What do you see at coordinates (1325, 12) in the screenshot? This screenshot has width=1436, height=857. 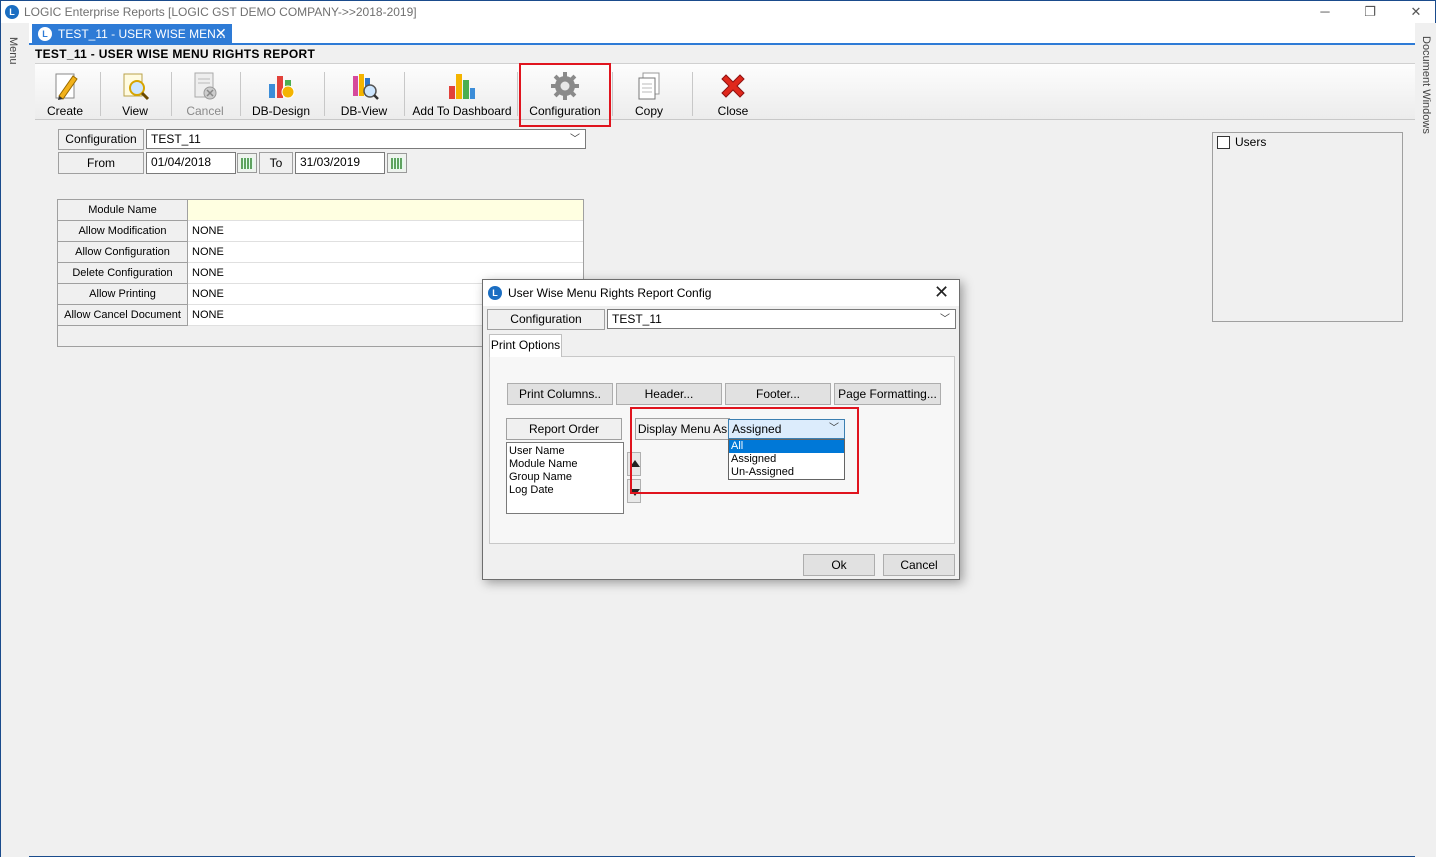 I see `minimize-icon: ─` at bounding box center [1325, 12].